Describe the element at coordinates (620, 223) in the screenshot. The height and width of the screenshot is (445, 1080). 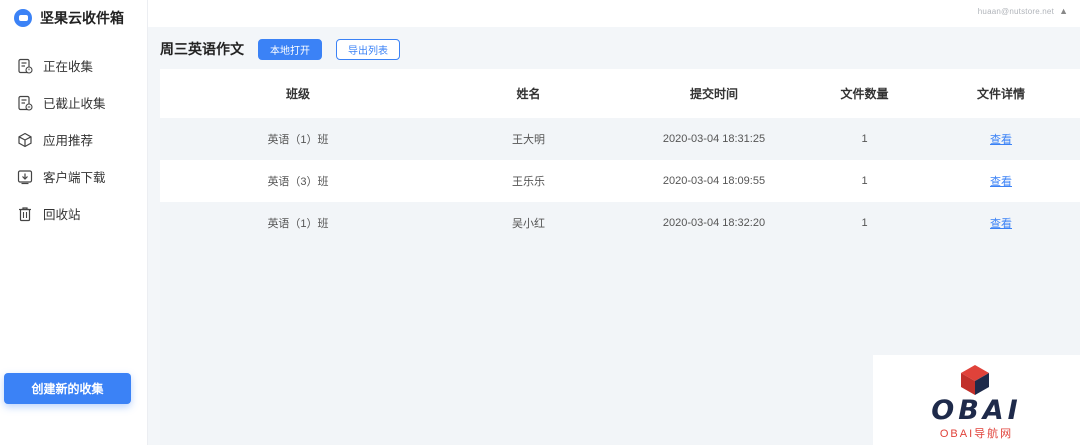
I see `table-row: 英语（1）班 吴小红 2020-03-04 18:32:20 1 查看` at that location.